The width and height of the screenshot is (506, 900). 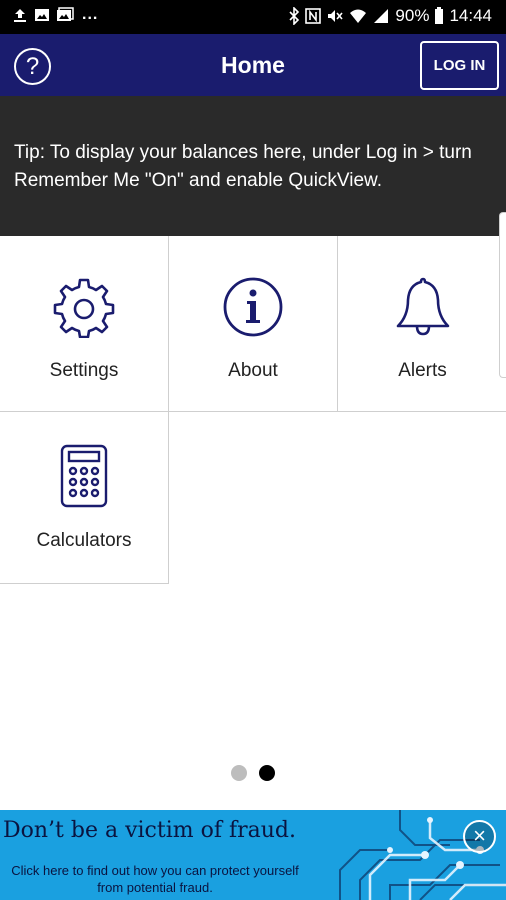 What do you see at coordinates (313, 16) in the screenshot?
I see `nfc-icon` at bounding box center [313, 16].